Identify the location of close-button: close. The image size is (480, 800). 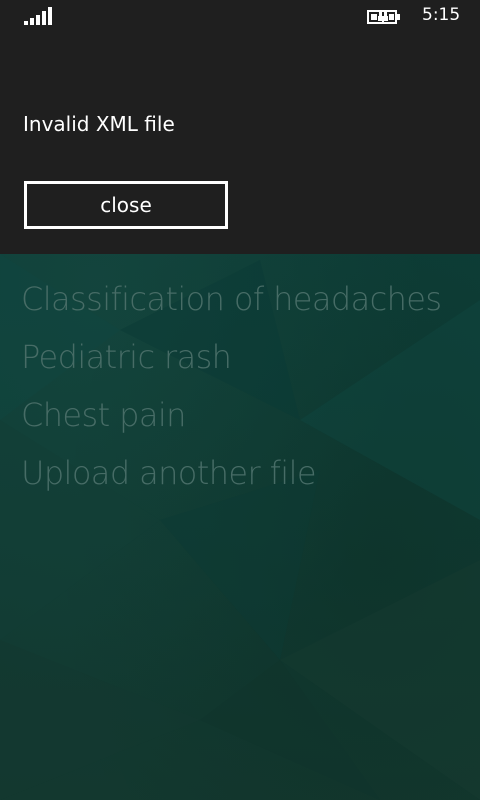
(126, 205).